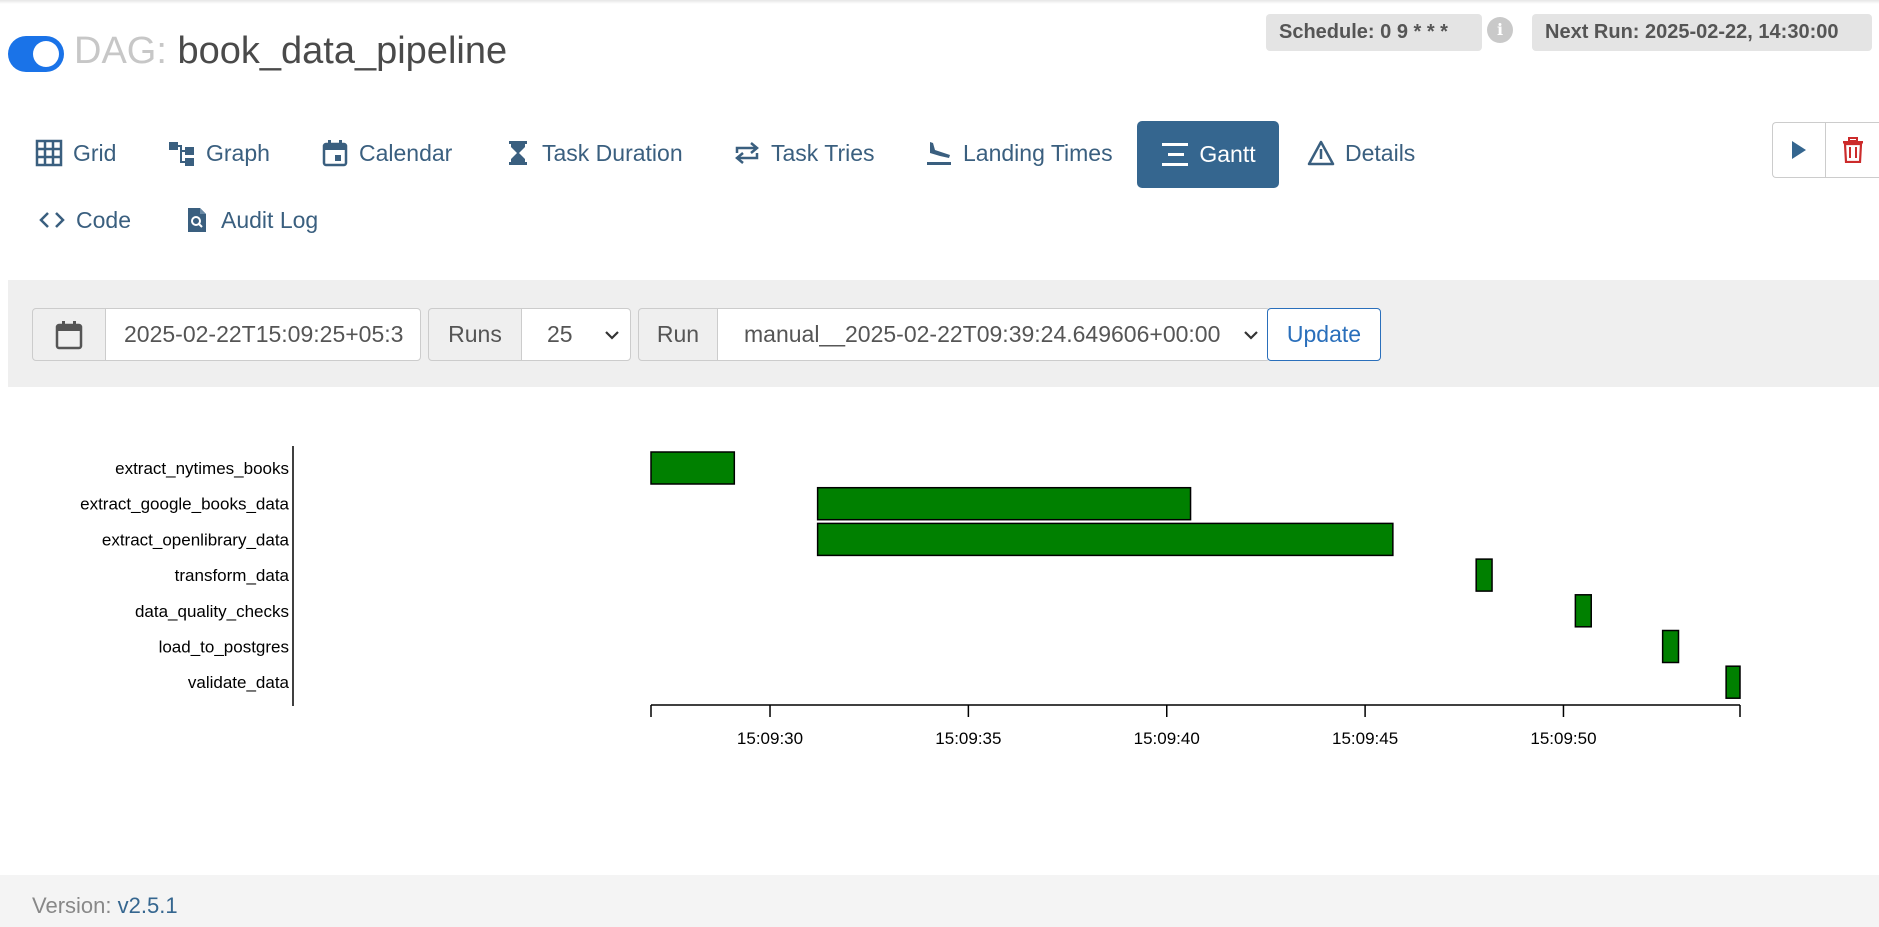 The image size is (1879, 927). Describe the element at coordinates (939, 901) in the screenshot. I see `footer: Version: v2.5.1` at that location.